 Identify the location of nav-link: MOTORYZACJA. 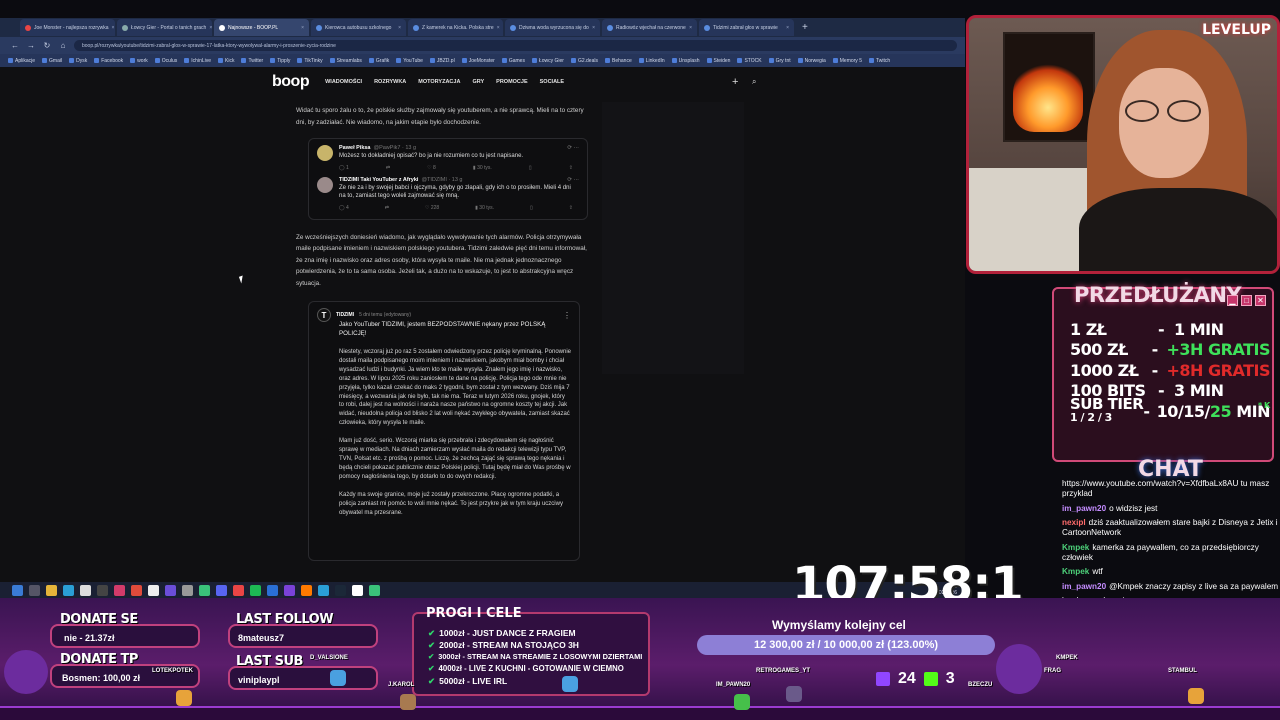
(439, 82).